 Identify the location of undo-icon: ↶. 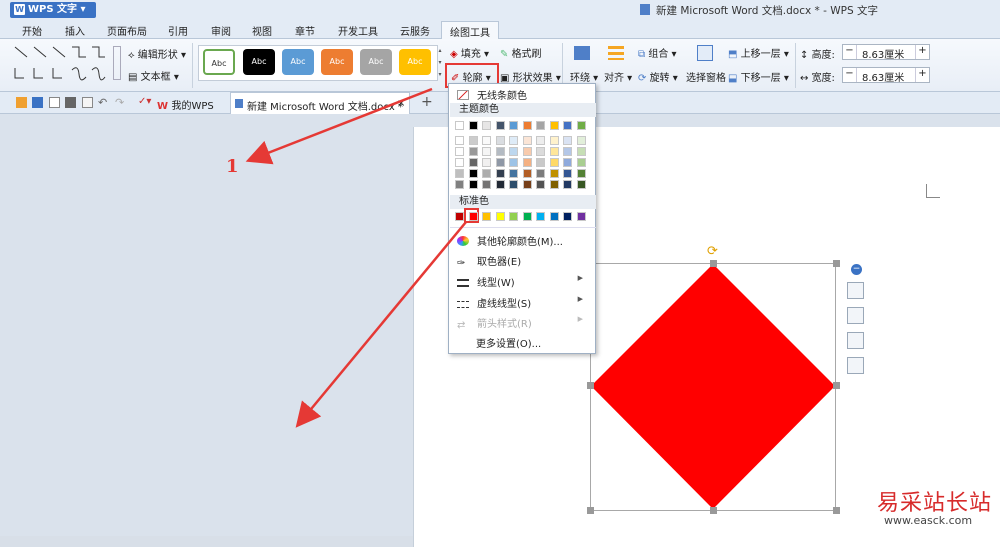
(102, 102).